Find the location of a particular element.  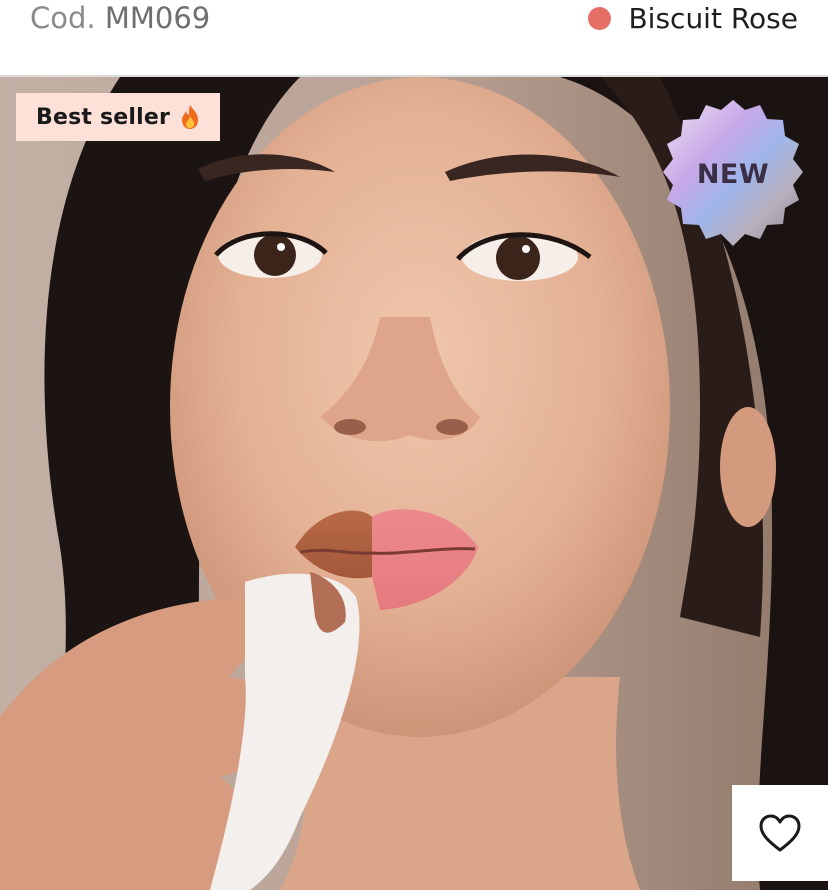

product-code-prefix: Cod. is located at coordinates (63, 18).